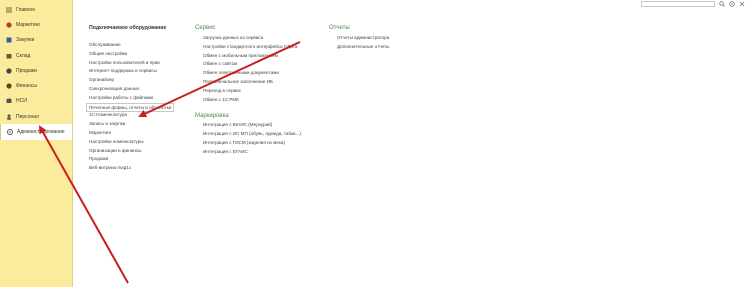  Describe the element at coordinates (10, 132) in the screenshot. I see `gear-icon` at that location.